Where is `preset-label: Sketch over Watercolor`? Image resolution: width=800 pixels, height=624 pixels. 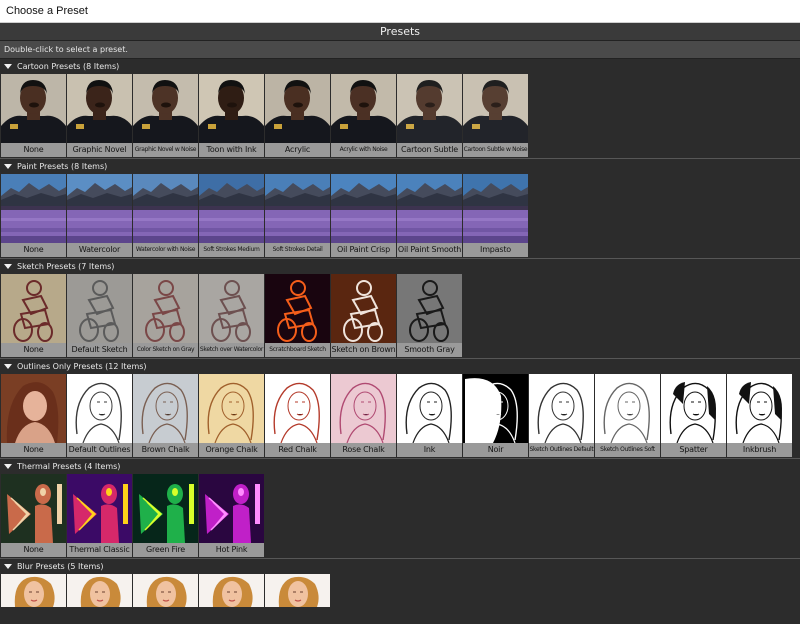 preset-label: Sketch over Watercolor is located at coordinates (231, 350).